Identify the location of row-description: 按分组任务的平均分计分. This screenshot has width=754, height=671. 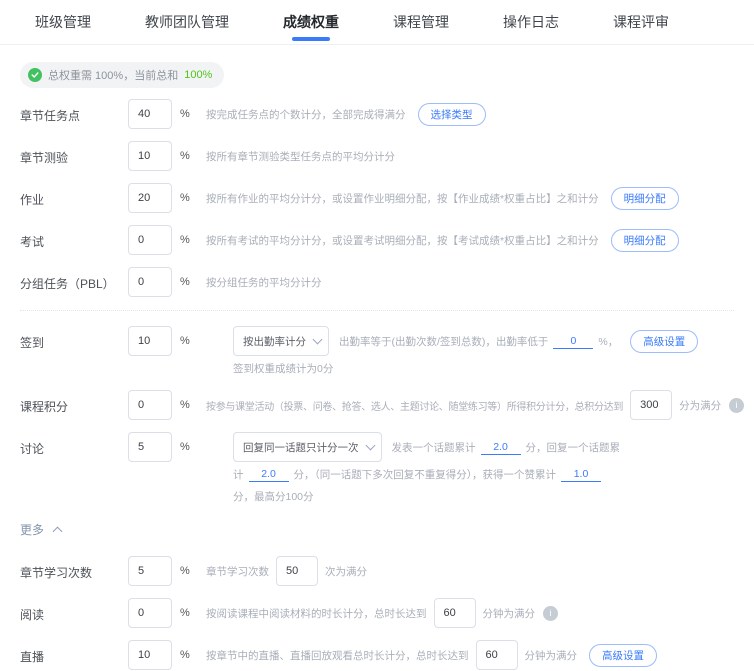
(264, 283).